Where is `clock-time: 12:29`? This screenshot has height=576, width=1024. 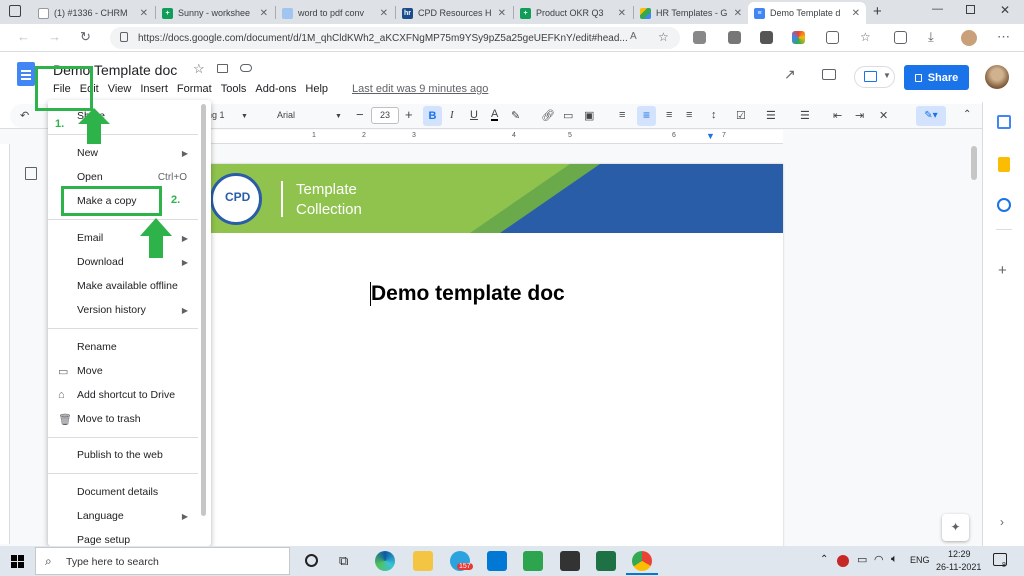 clock-time: 12:29 is located at coordinates (959, 554).